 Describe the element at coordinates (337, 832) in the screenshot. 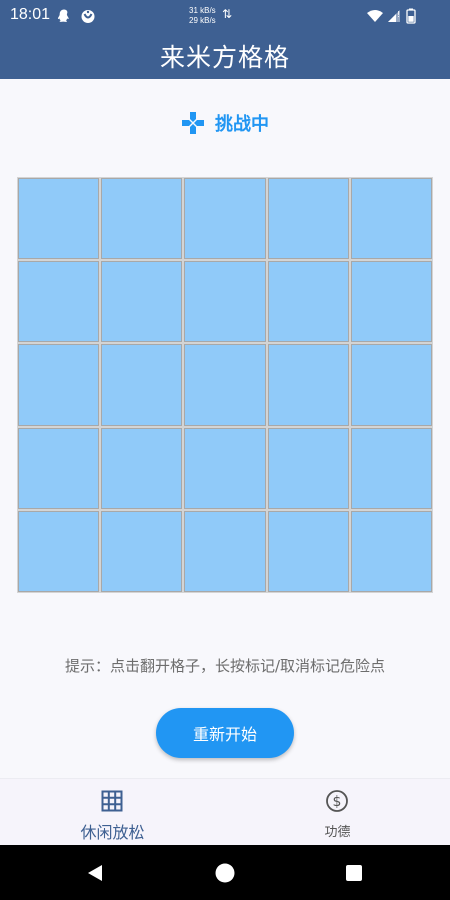

I see `nav-label-merit: 功德` at that location.